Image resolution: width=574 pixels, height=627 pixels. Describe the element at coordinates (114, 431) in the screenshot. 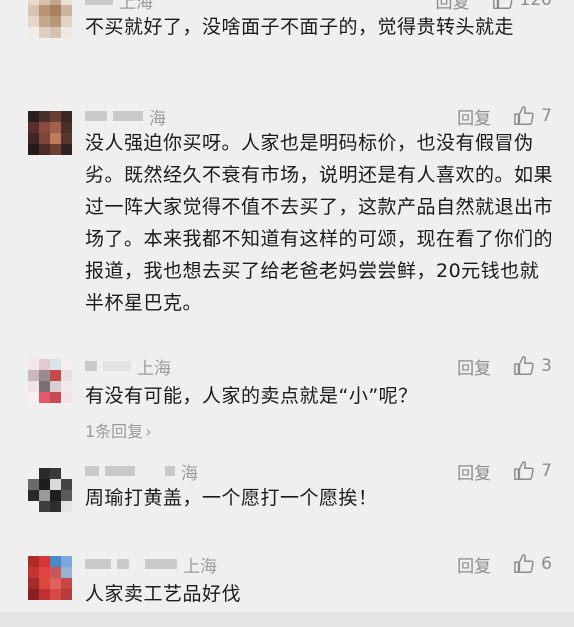

I see `view-replies-label: 1条回复` at that location.